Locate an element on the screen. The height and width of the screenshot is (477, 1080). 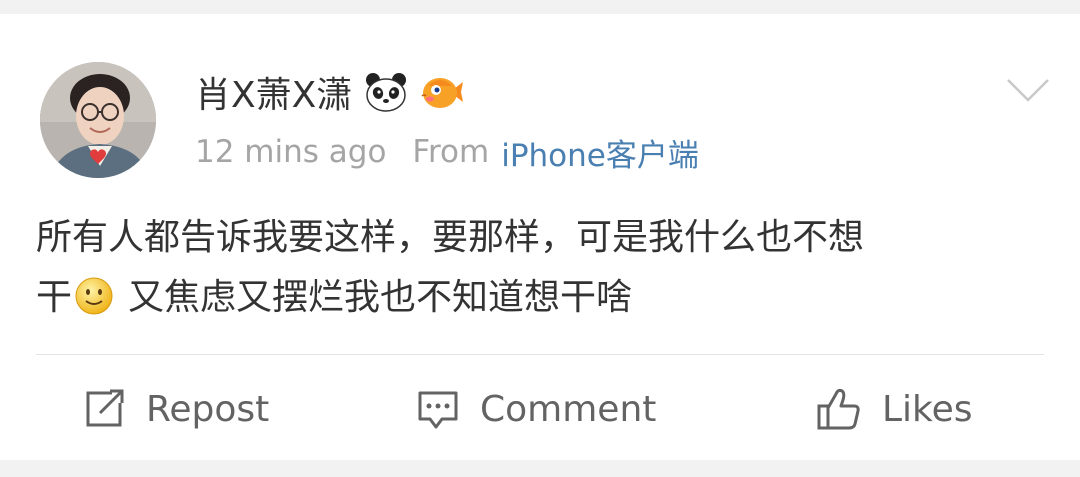
timestamp: 12 mins ago is located at coordinates (291, 152).